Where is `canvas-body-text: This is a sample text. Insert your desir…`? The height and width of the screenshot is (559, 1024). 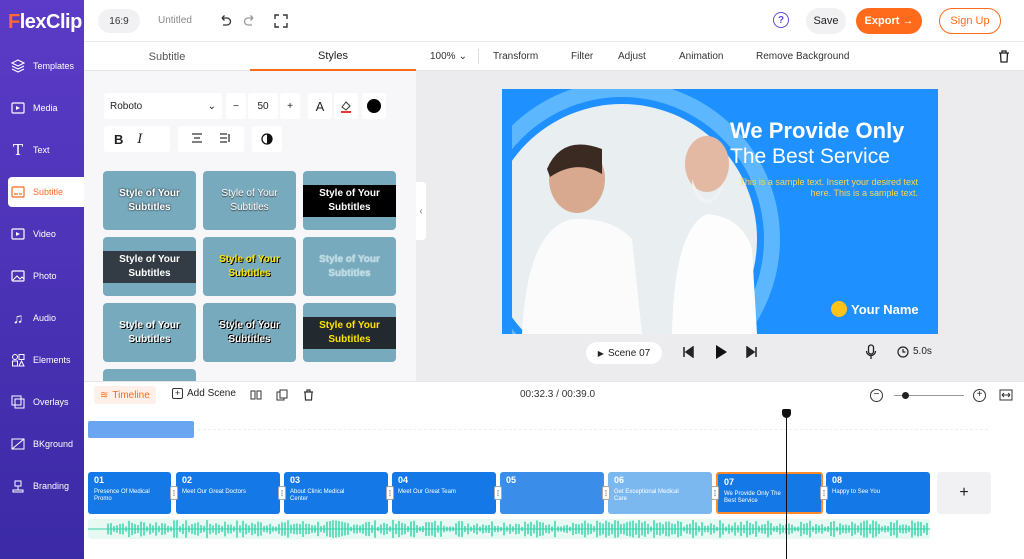 canvas-body-text: This is a sample text. Insert your desir… is located at coordinates (824, 188).